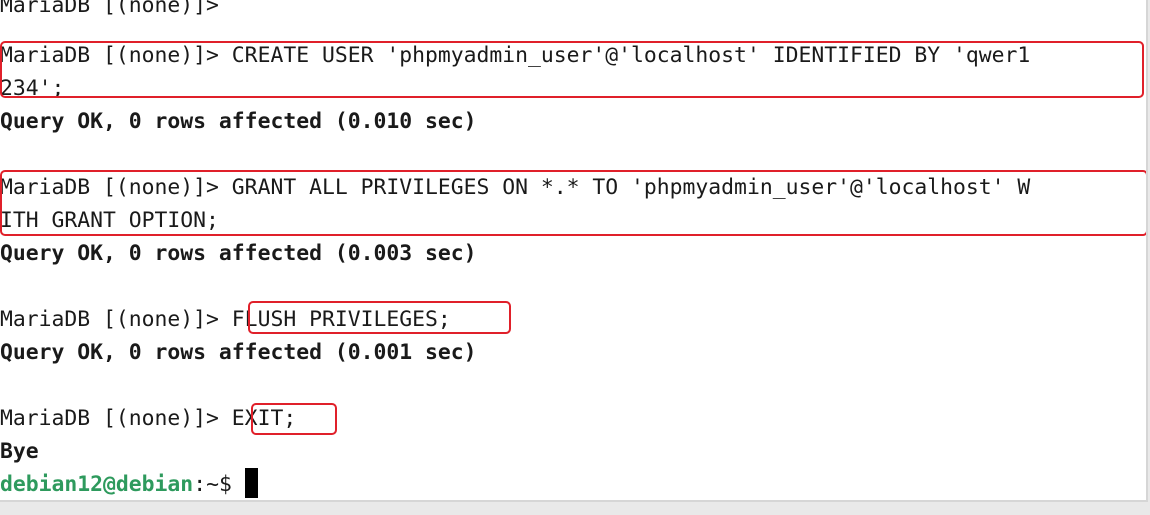 The width and height of the screenshot is (1150, 515). Describe the element at coordinates (238, 253) in the screenshot. I see `terminal-line-query-ok: Query OK, 0 rows affected (0.003 sec)` at that location.